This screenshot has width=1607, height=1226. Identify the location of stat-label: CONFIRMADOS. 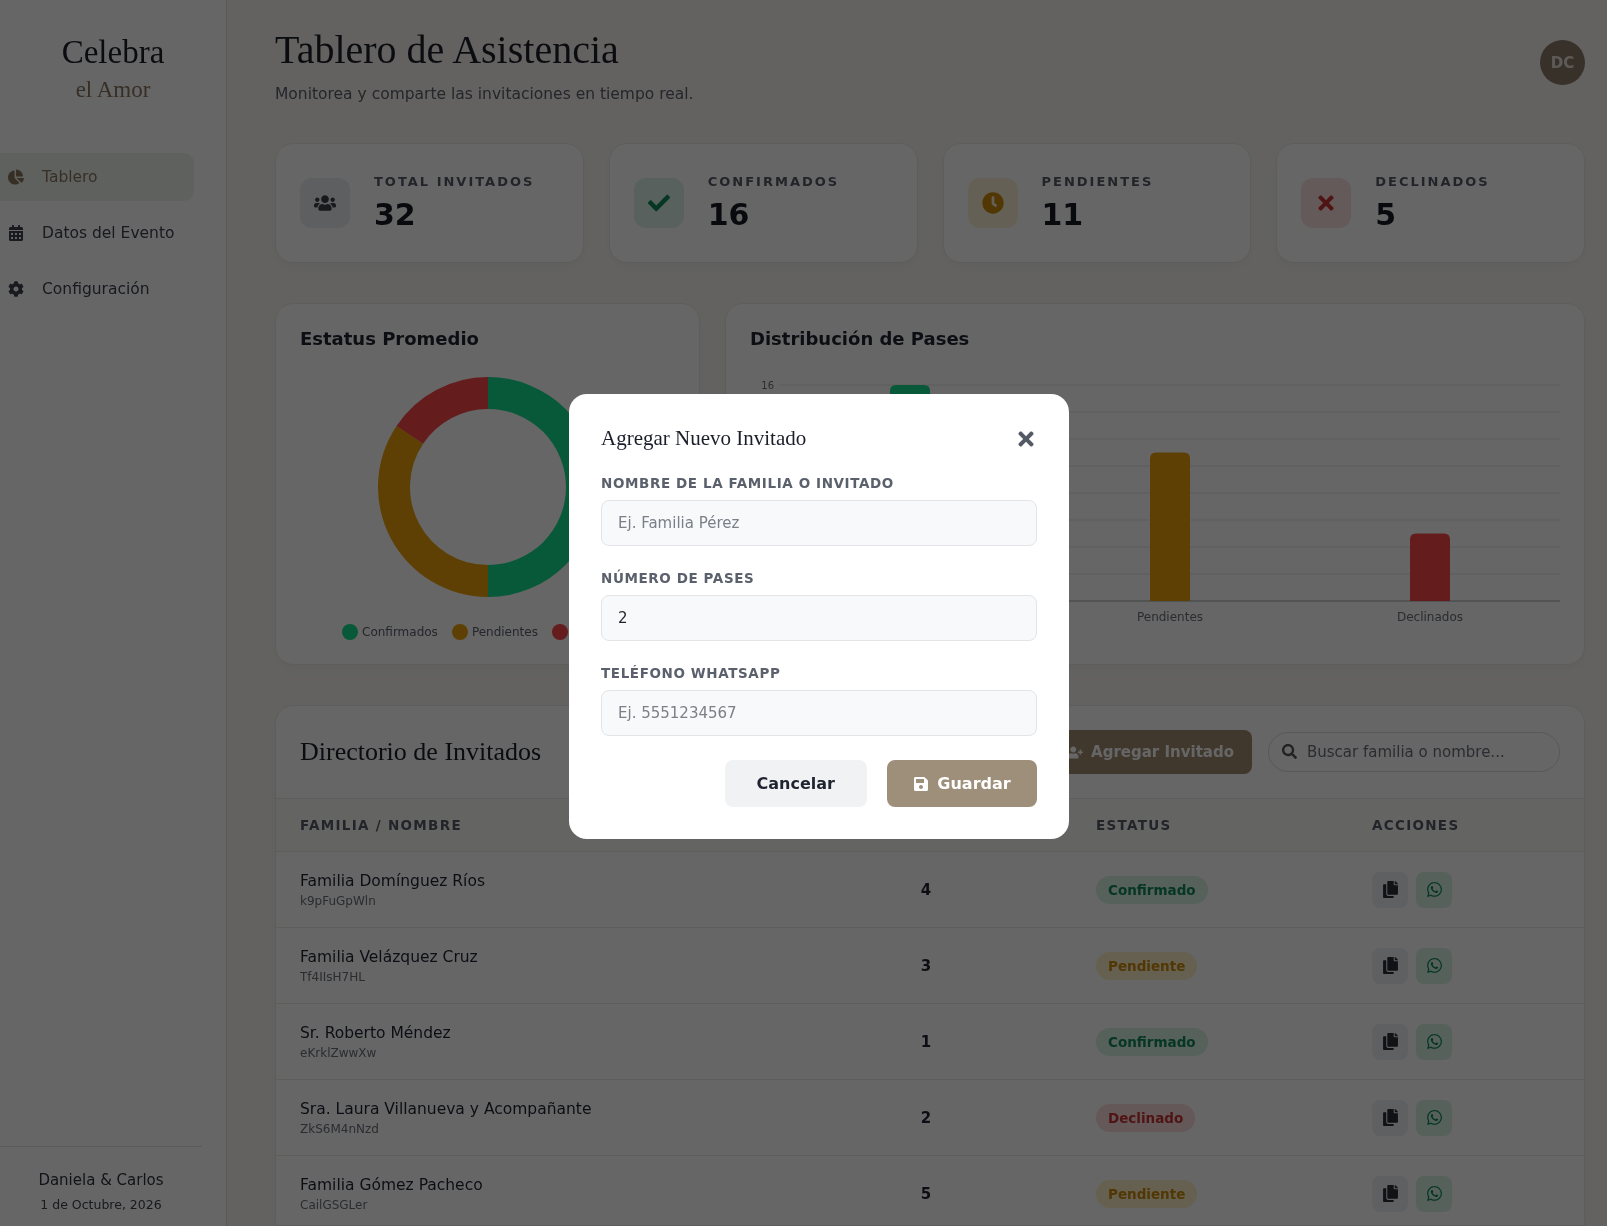
(773, 181).